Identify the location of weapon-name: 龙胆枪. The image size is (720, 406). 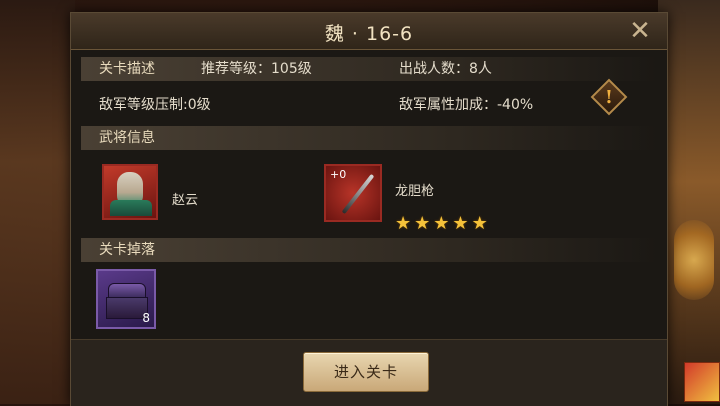
(415, 191).